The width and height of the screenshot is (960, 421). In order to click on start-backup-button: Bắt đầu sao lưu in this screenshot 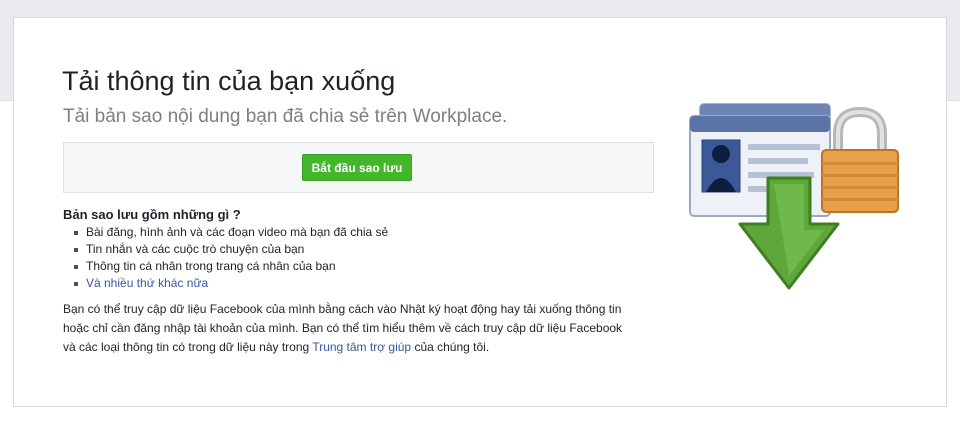, I will do `click(357, 167)`.